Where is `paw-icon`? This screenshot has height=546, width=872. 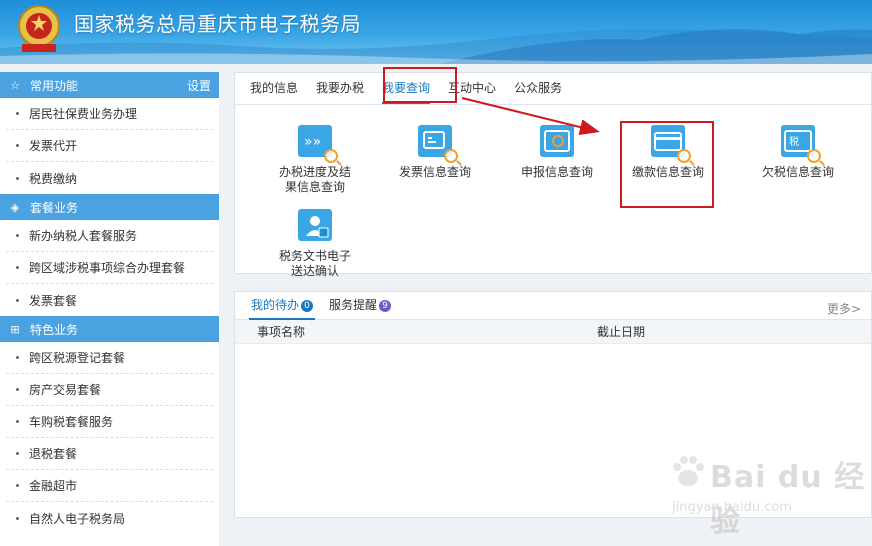
paw-icon is located at coordinates (688, 471).